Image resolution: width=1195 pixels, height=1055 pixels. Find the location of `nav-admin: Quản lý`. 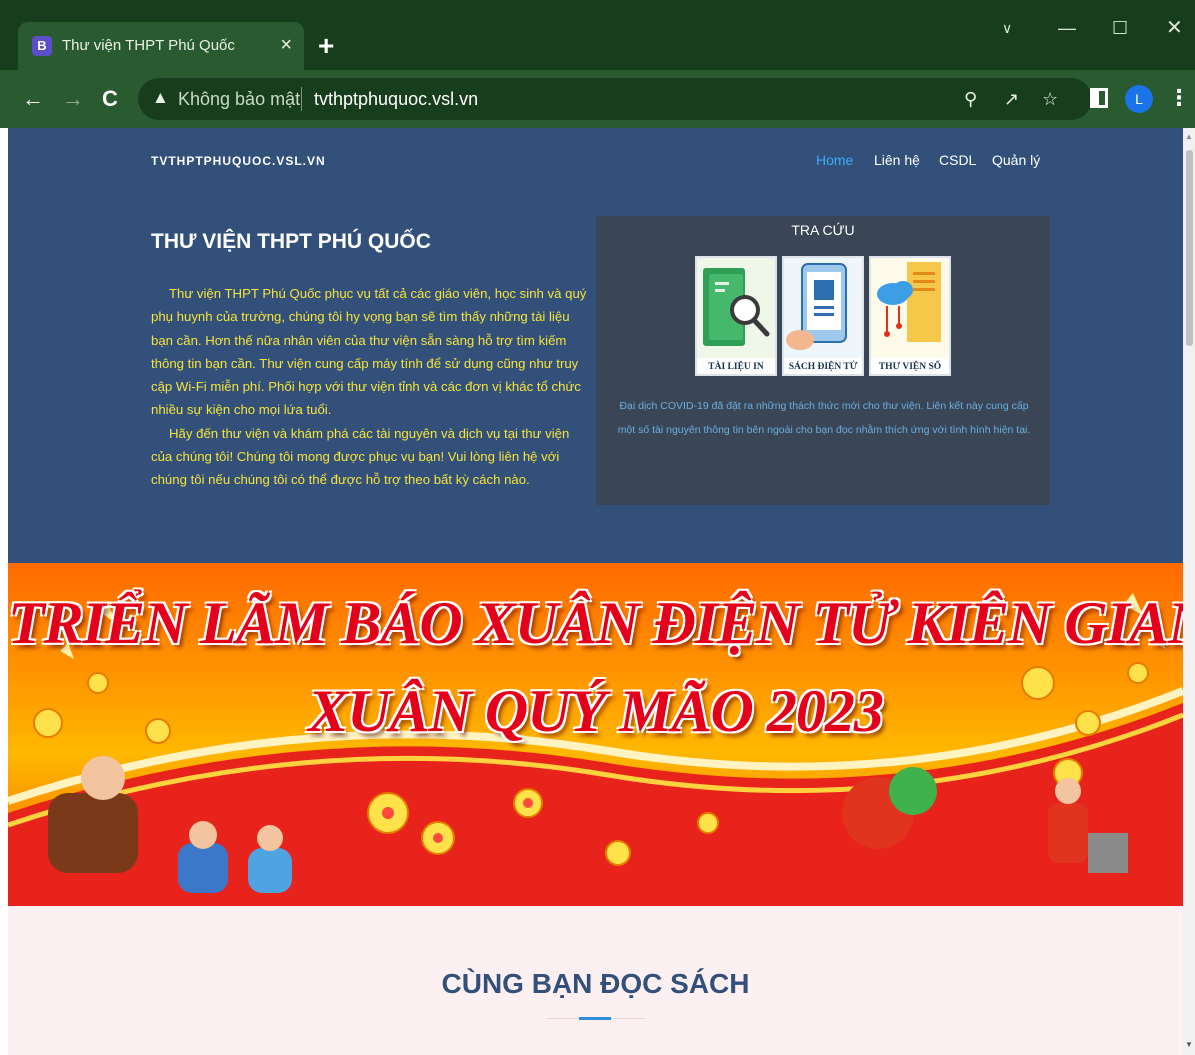

nav-admin: Quản lý is located at coordinates (1016, 160).